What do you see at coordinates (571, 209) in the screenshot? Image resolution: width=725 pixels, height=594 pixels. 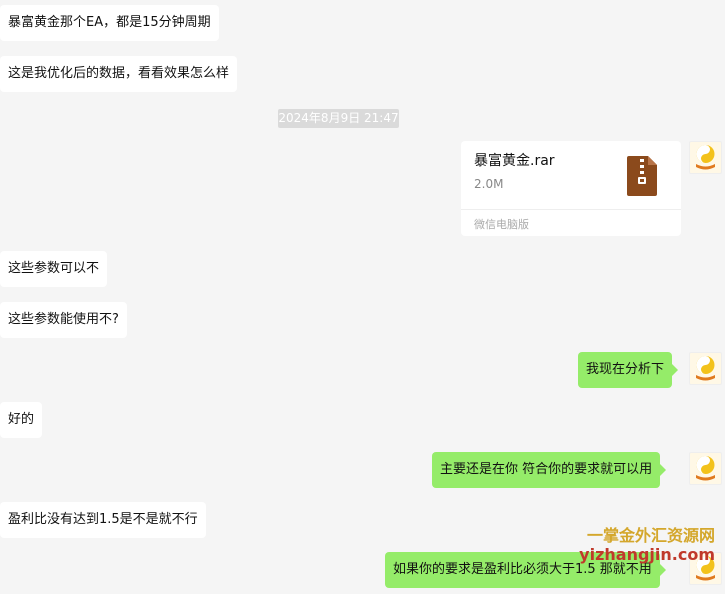 I see `divider` at bounding box center [571, 209].